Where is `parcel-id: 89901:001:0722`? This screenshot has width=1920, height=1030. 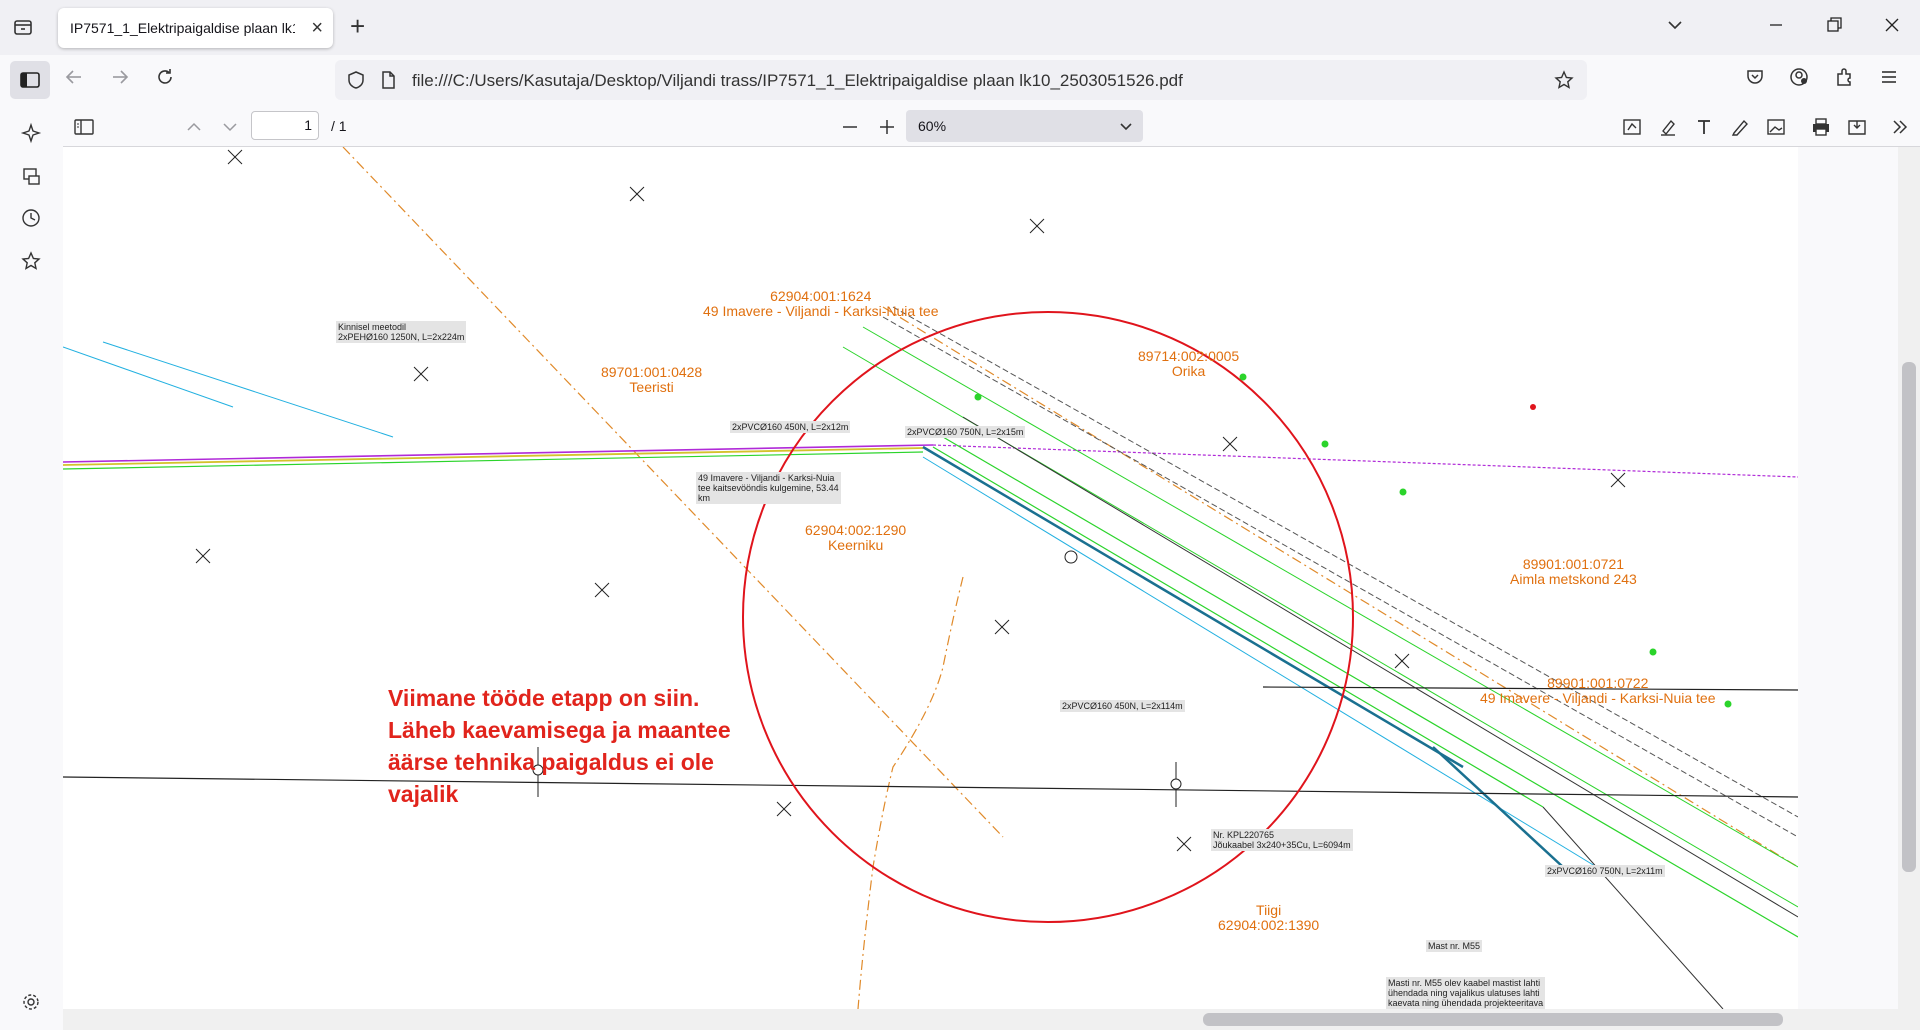
parcel-id: 89901:001:0722 is located at coordinates (1598, 683).